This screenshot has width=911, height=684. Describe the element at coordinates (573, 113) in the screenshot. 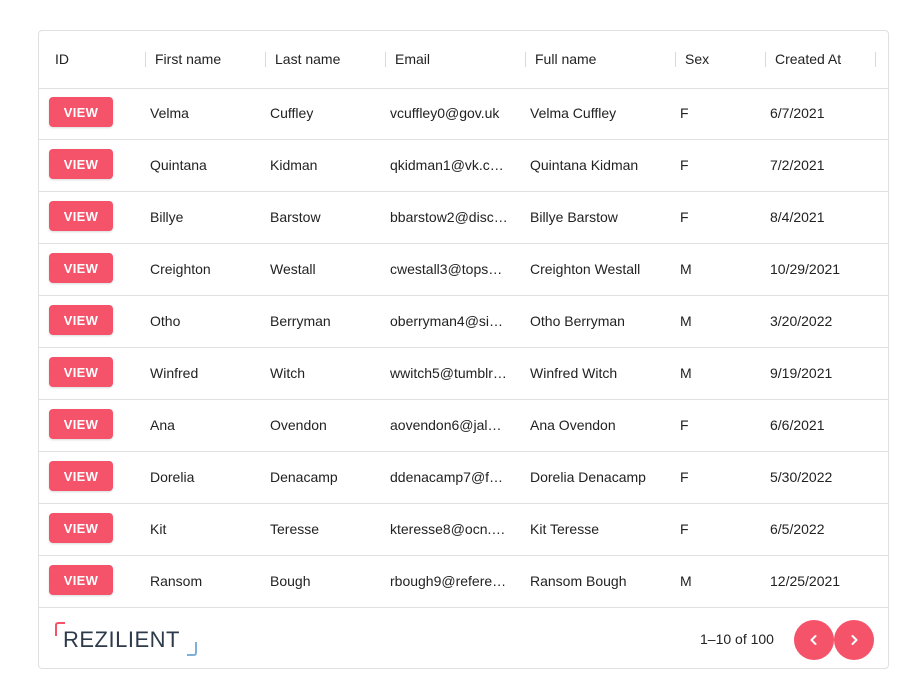

I see `cell-full-name: Velma Cuffley` at that location.